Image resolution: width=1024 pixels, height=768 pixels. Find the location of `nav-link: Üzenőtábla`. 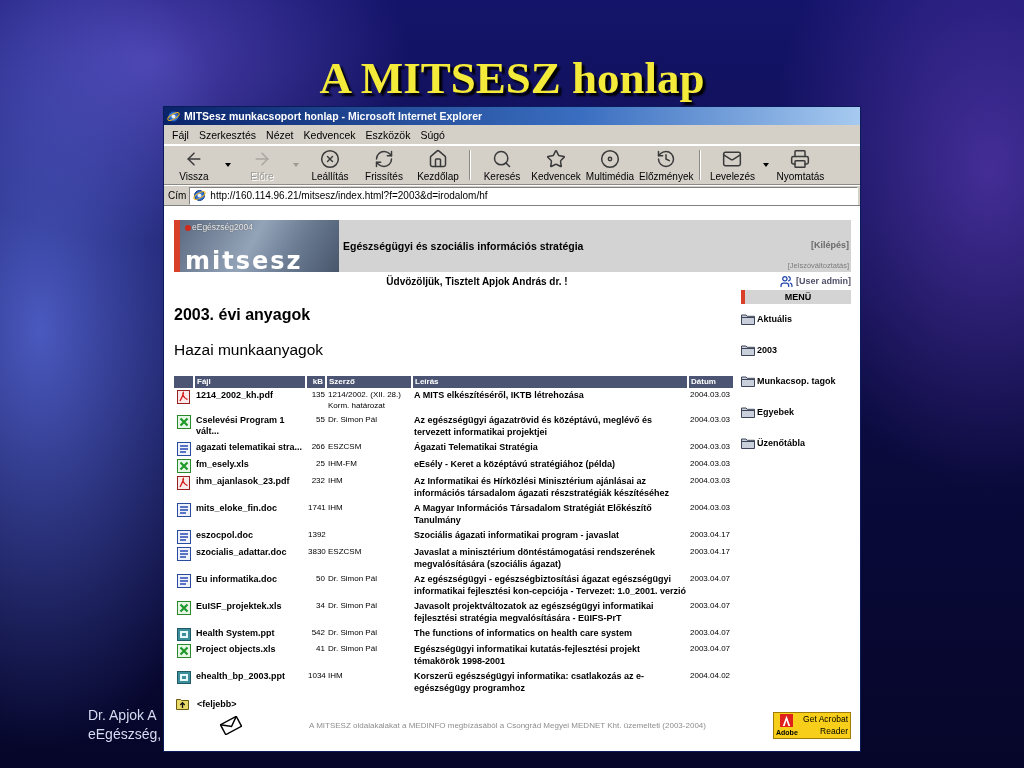

nav-link: Üzenőtábla is located at coordinates (773, 443).